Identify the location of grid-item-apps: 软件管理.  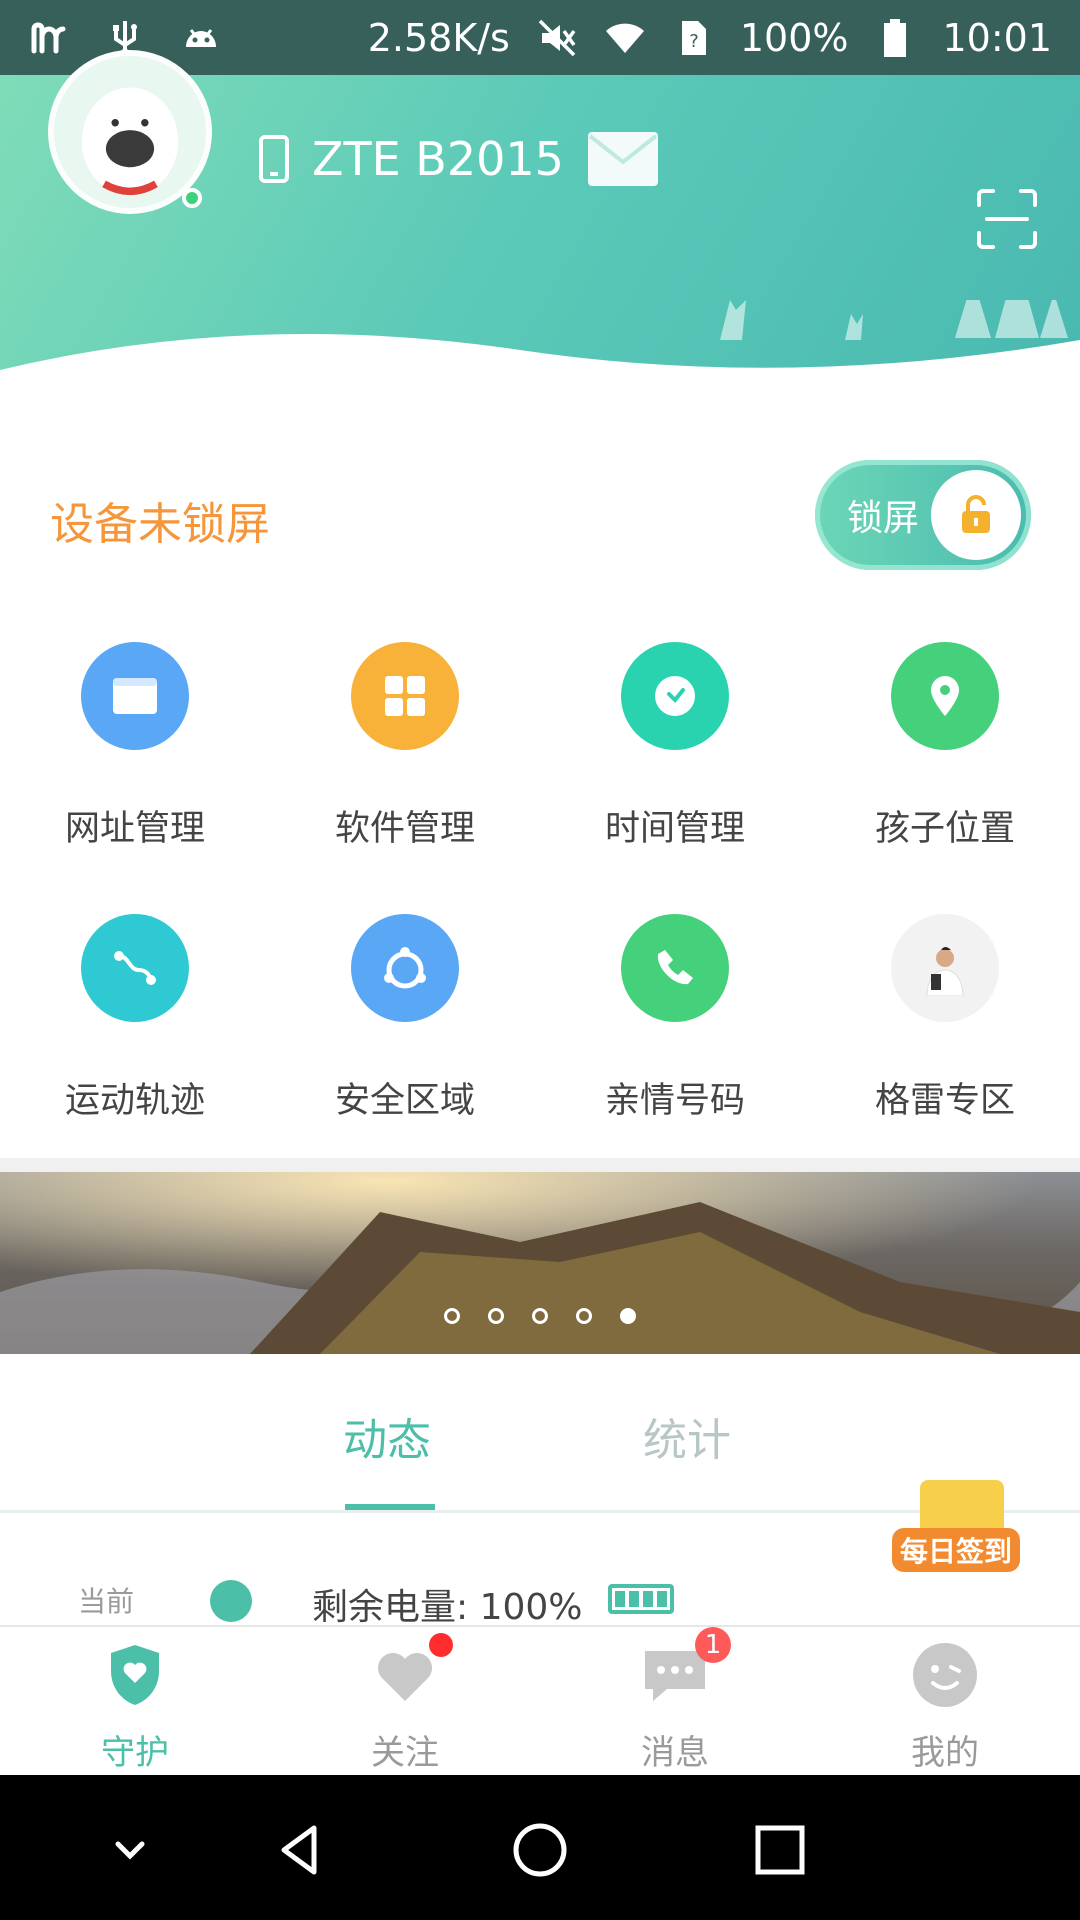
(405, 755).